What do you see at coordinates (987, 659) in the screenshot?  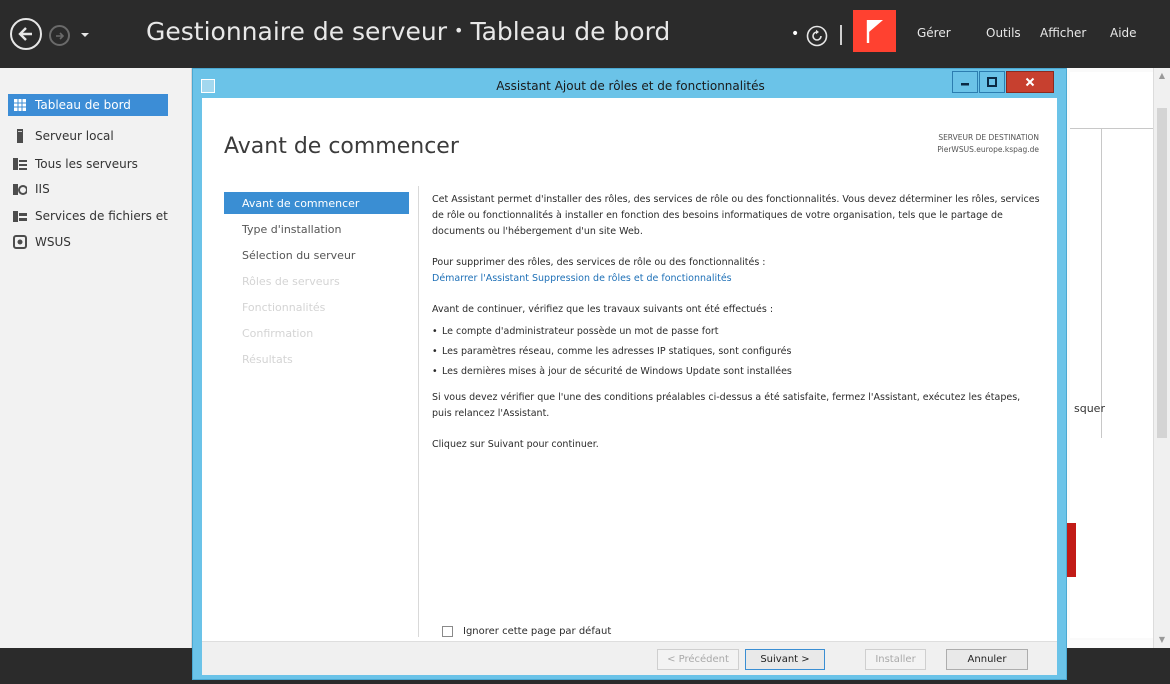 I see `cancel-button: Annuler` at bounding box center [987, 659].